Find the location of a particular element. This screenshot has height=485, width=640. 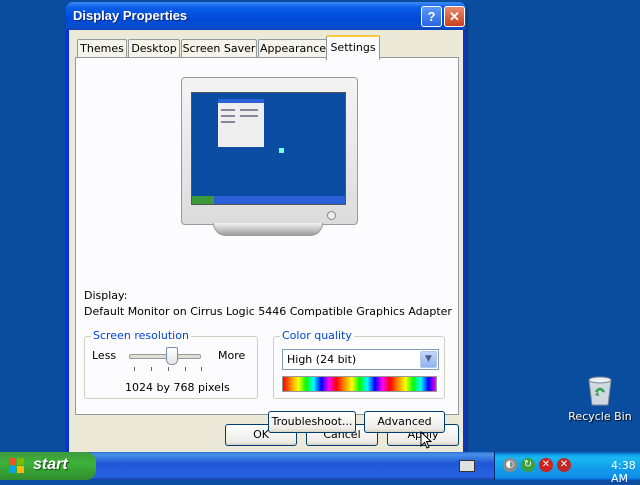

help-icon: ? is located at coordinates (431, 16).